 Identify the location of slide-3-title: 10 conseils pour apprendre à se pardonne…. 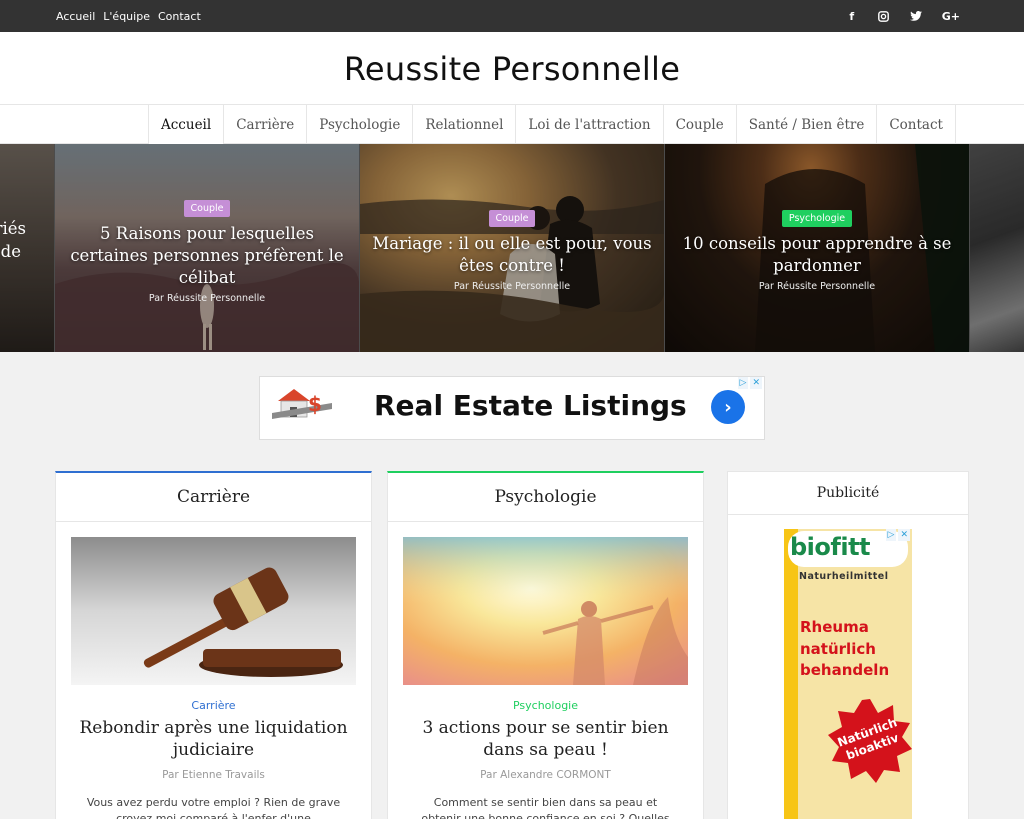
(817, 255).